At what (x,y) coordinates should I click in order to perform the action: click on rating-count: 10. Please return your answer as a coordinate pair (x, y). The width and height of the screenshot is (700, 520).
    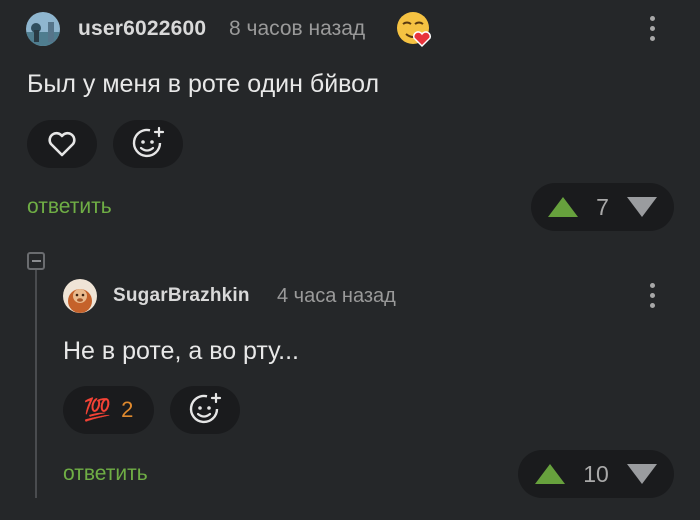
    Looking at the image, I should click on (596, 473).